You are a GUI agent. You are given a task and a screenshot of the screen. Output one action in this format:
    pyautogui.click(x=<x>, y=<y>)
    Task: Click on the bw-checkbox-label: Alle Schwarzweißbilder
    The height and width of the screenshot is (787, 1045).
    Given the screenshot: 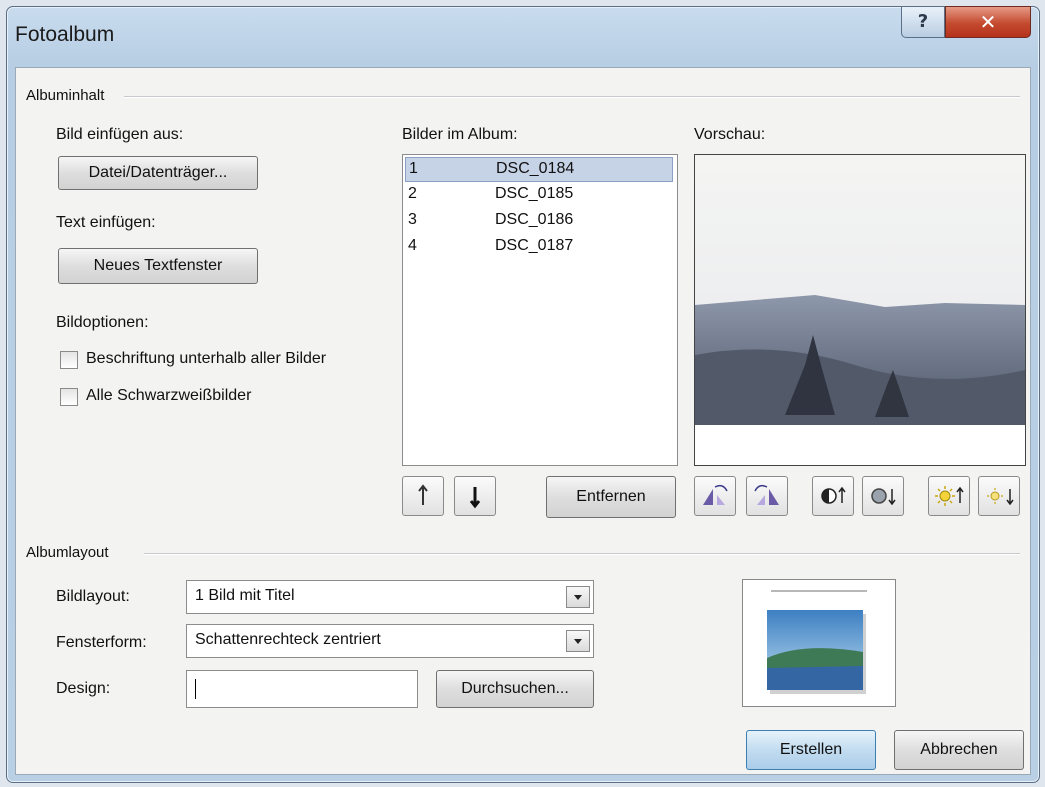 What is the action you would take?
    pyautogui.click(x=169, y=395)
    